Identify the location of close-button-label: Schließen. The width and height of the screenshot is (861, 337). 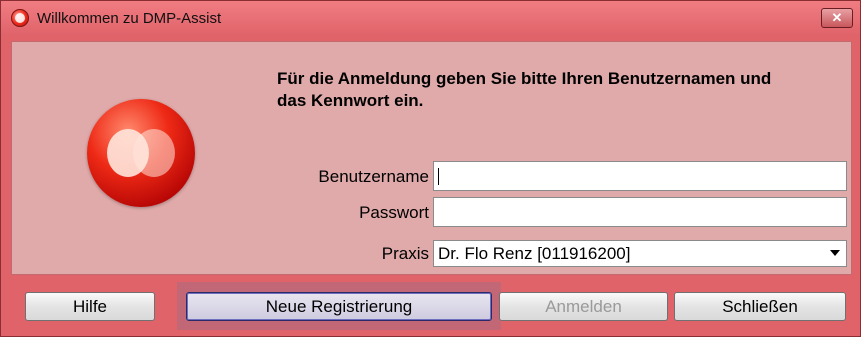
(760, 306).